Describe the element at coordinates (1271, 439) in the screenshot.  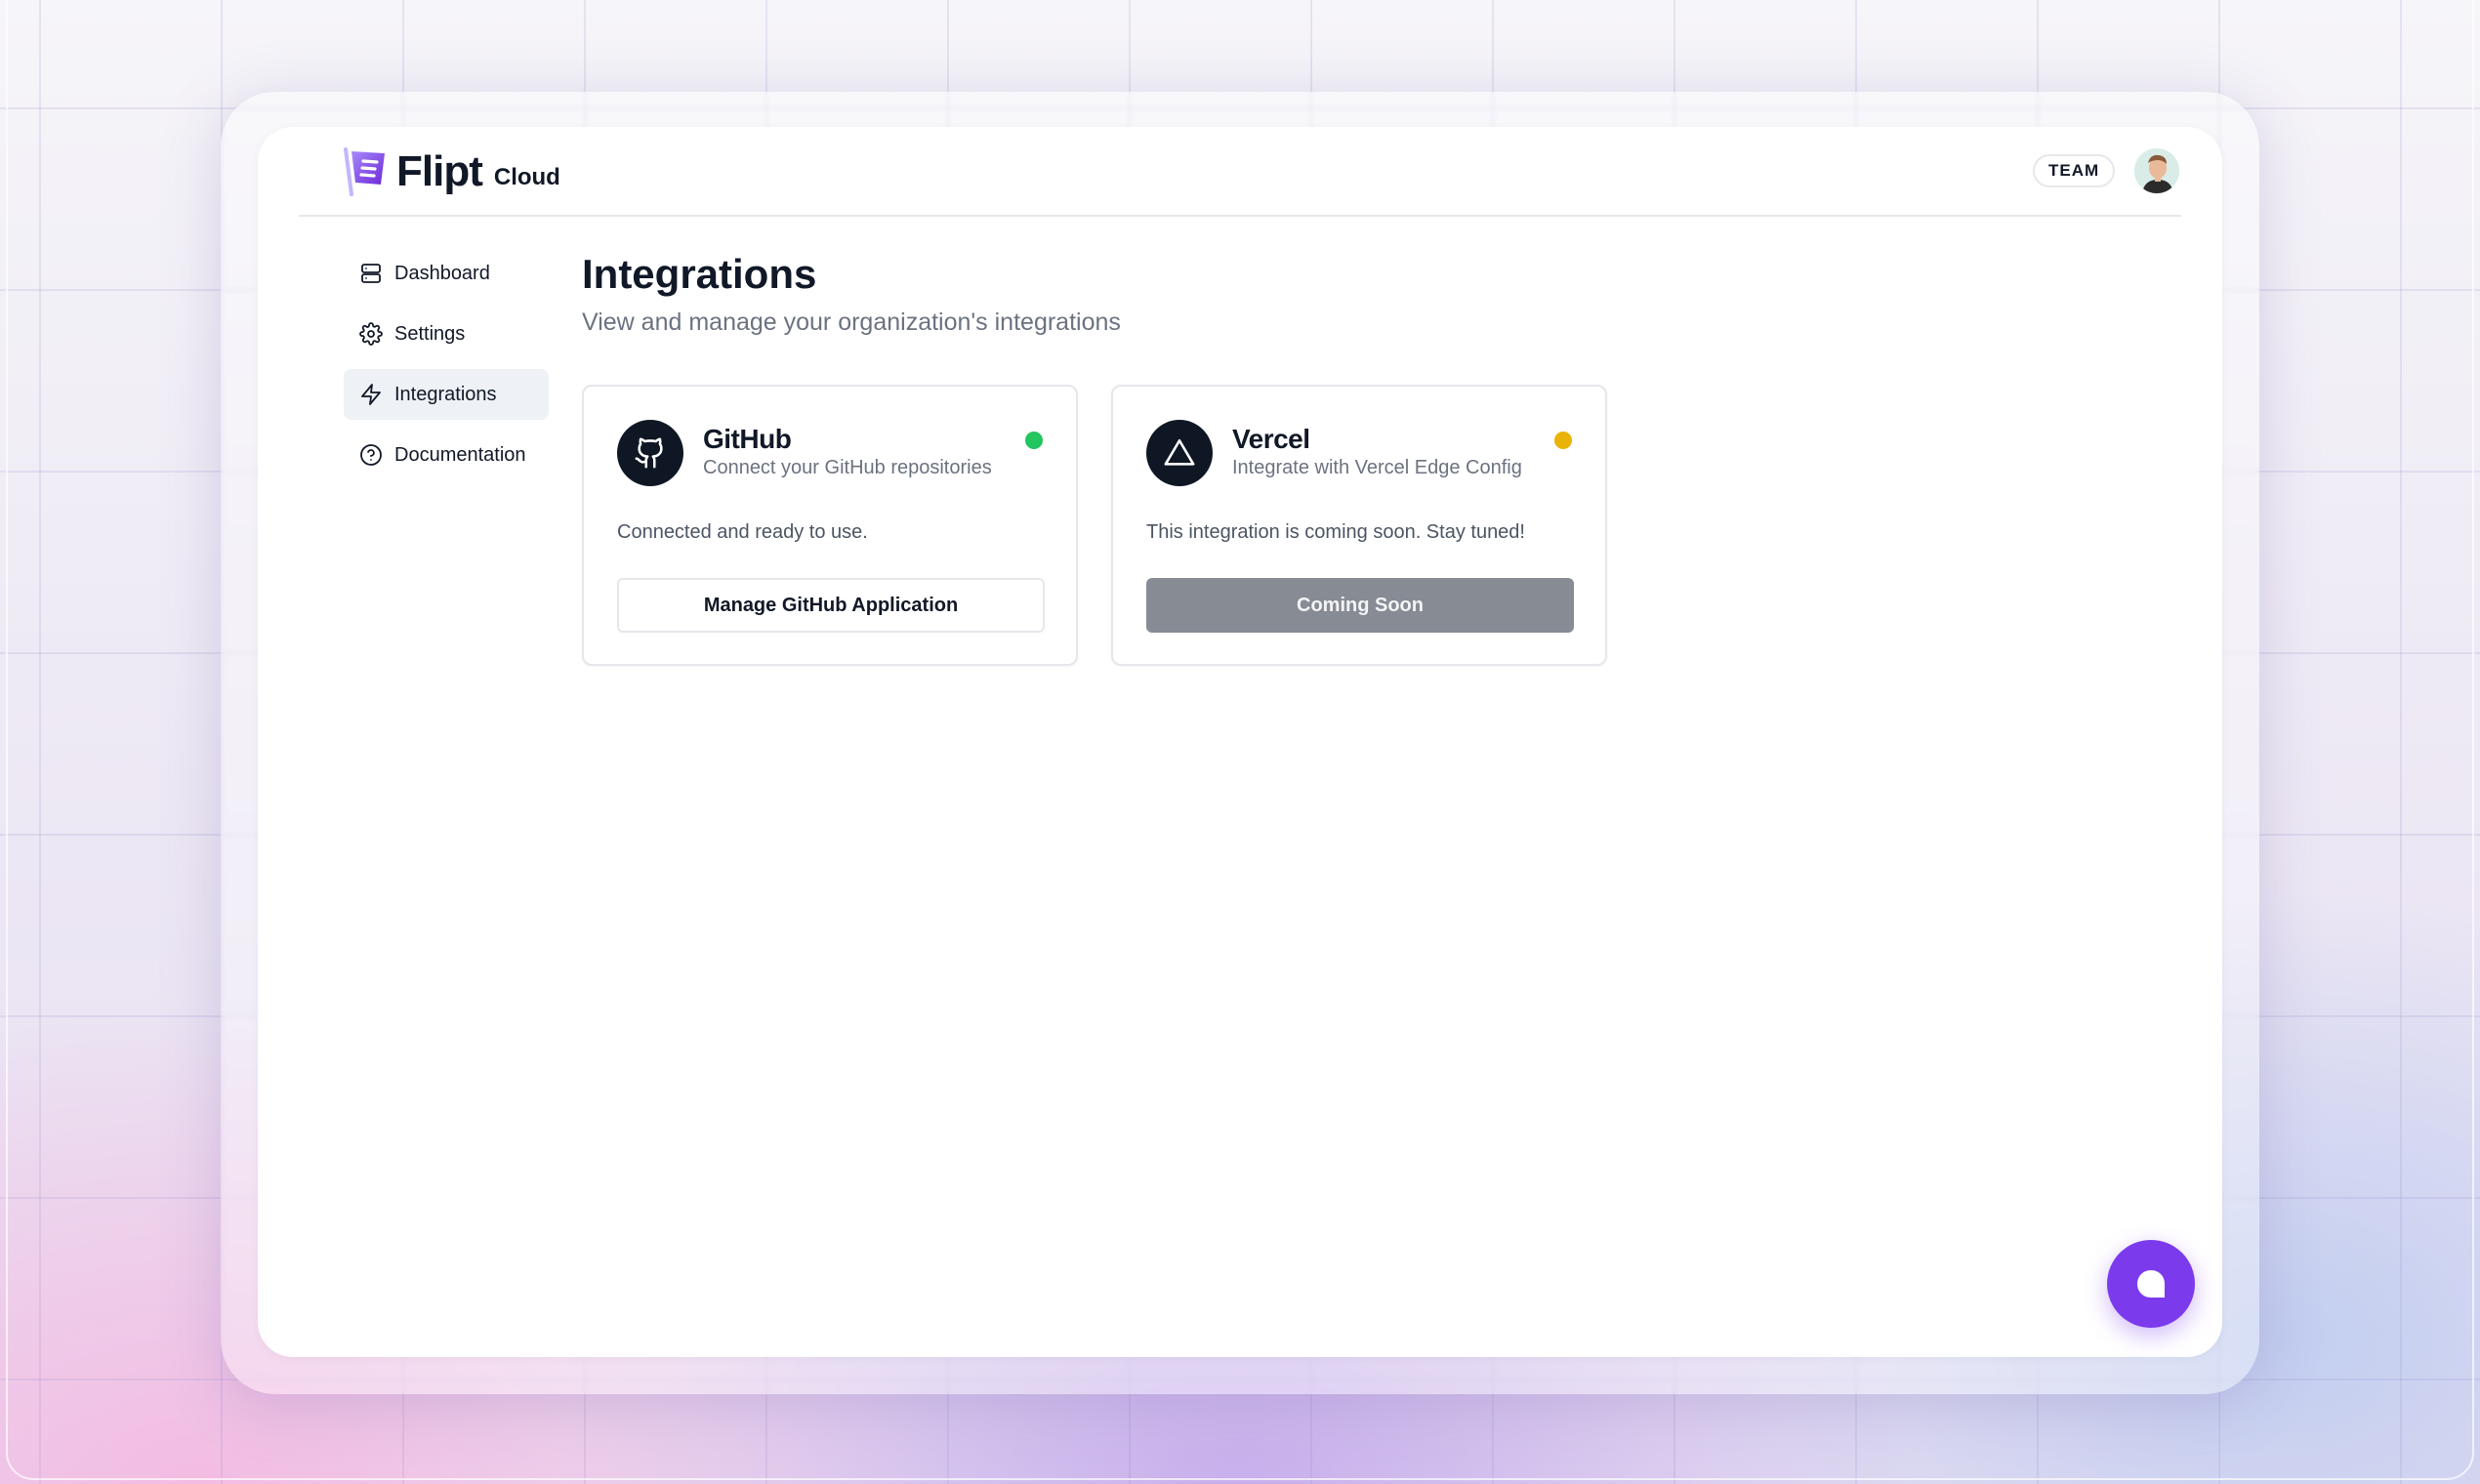
I see `integration-name: Vercel` at that location.